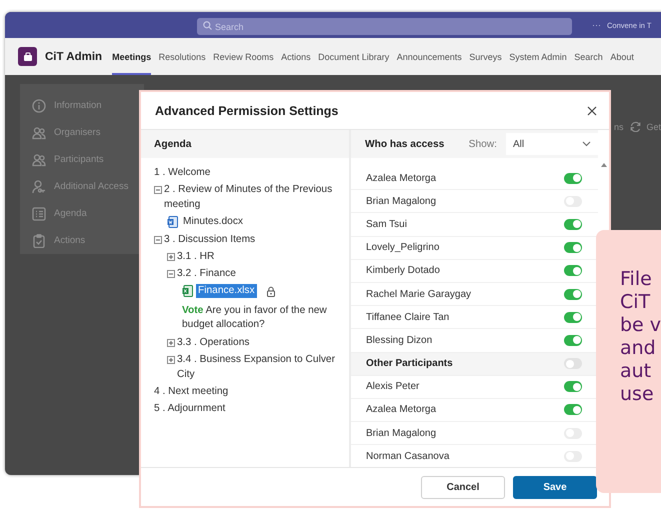  Describe the element at coordinates (403, 248) in the screenshot. I see `person-name: Lovely_Peligrino` at that location.